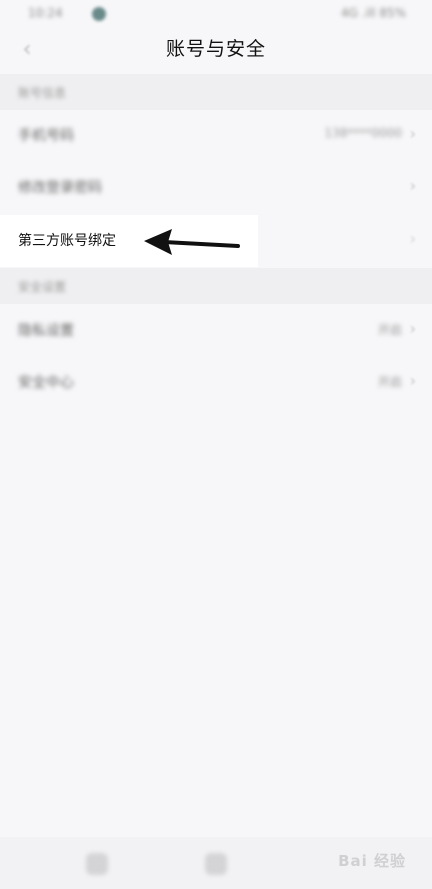  Describe the element at coordinates (363, 133) in the screenshot. I see `row-value: 138****0000` at that location.